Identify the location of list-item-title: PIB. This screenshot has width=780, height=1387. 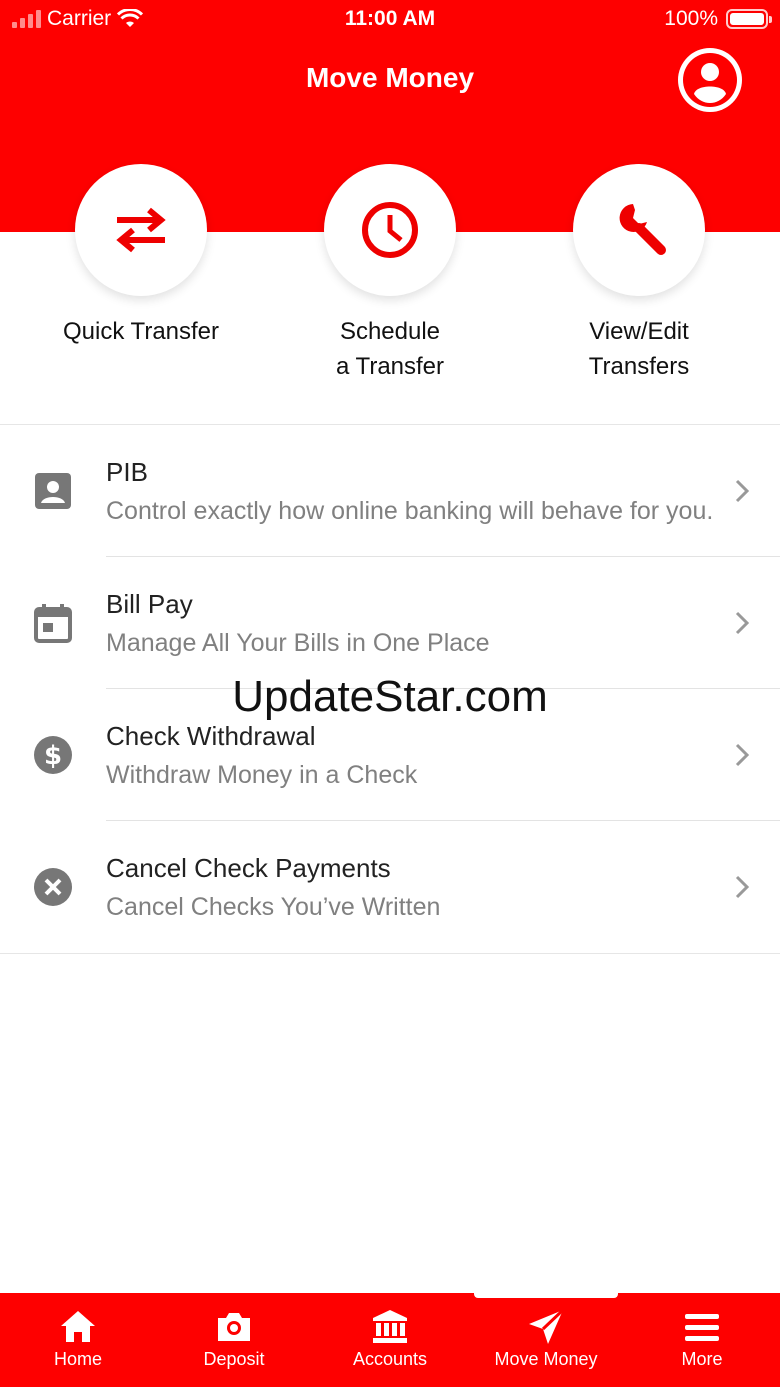
(127, 472).